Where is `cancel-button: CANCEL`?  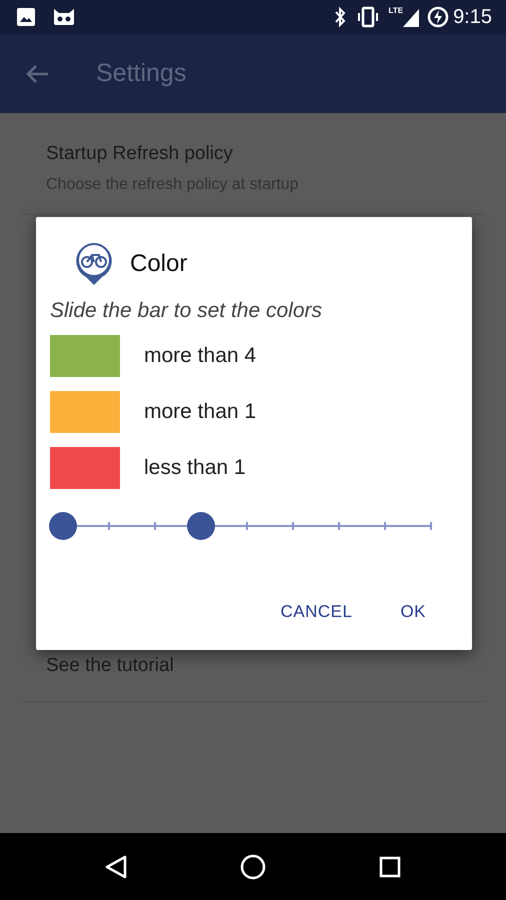 cancel-button: CANCEL is located at coordinates (316, 611).